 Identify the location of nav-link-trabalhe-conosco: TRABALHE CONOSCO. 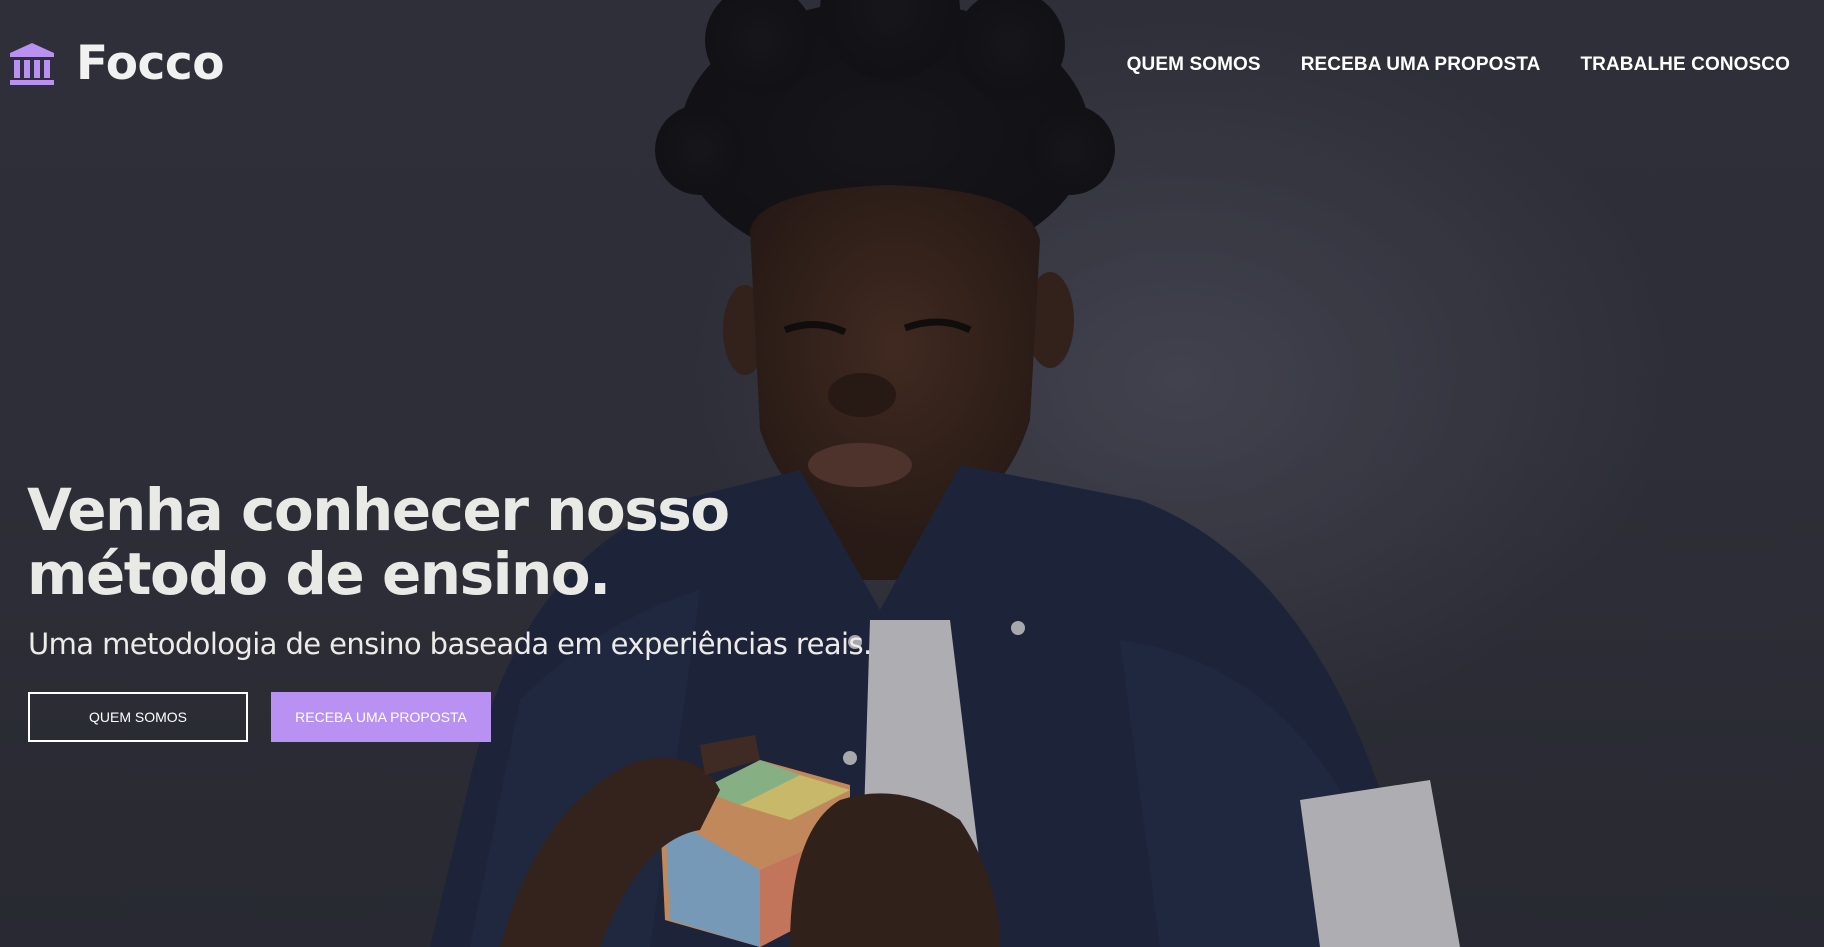
(1685, 65).